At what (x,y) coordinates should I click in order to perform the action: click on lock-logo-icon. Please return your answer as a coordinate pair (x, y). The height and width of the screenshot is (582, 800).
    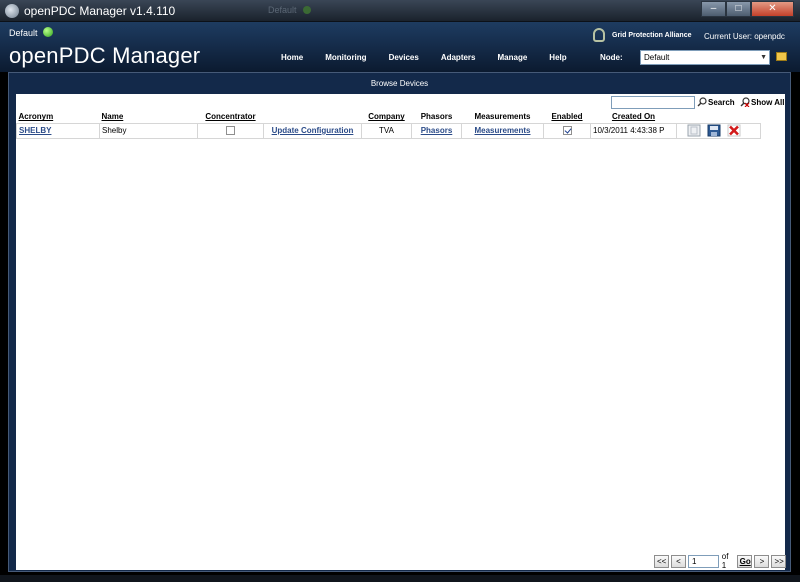
    Looking at the image, I should click on (599, 35).